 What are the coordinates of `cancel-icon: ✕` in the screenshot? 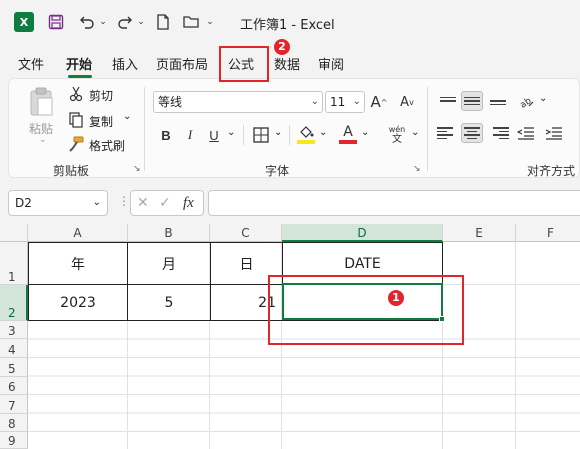 It's located at (143, 203).